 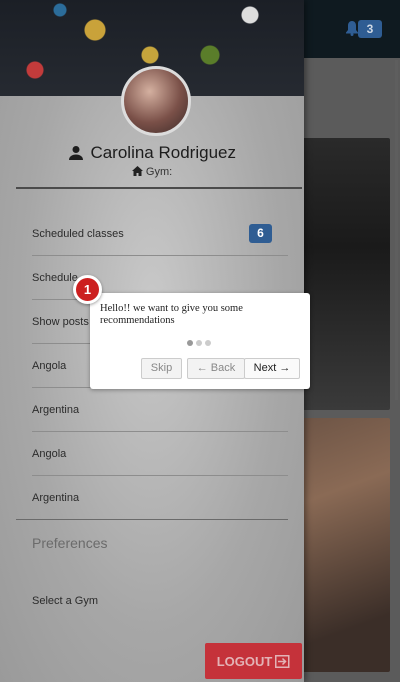 What do you see at coordinates (163, 152) in the screenshot?
I see `user-name: Carolina Rodriguez` at bounding box center [163, 152].